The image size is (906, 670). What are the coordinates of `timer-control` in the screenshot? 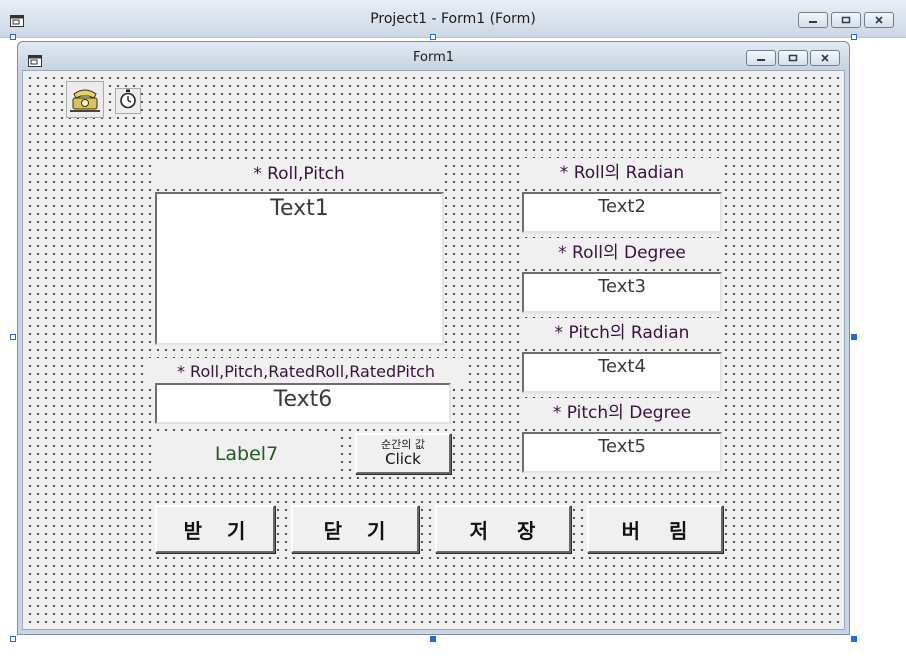 It's located at (128, 101).